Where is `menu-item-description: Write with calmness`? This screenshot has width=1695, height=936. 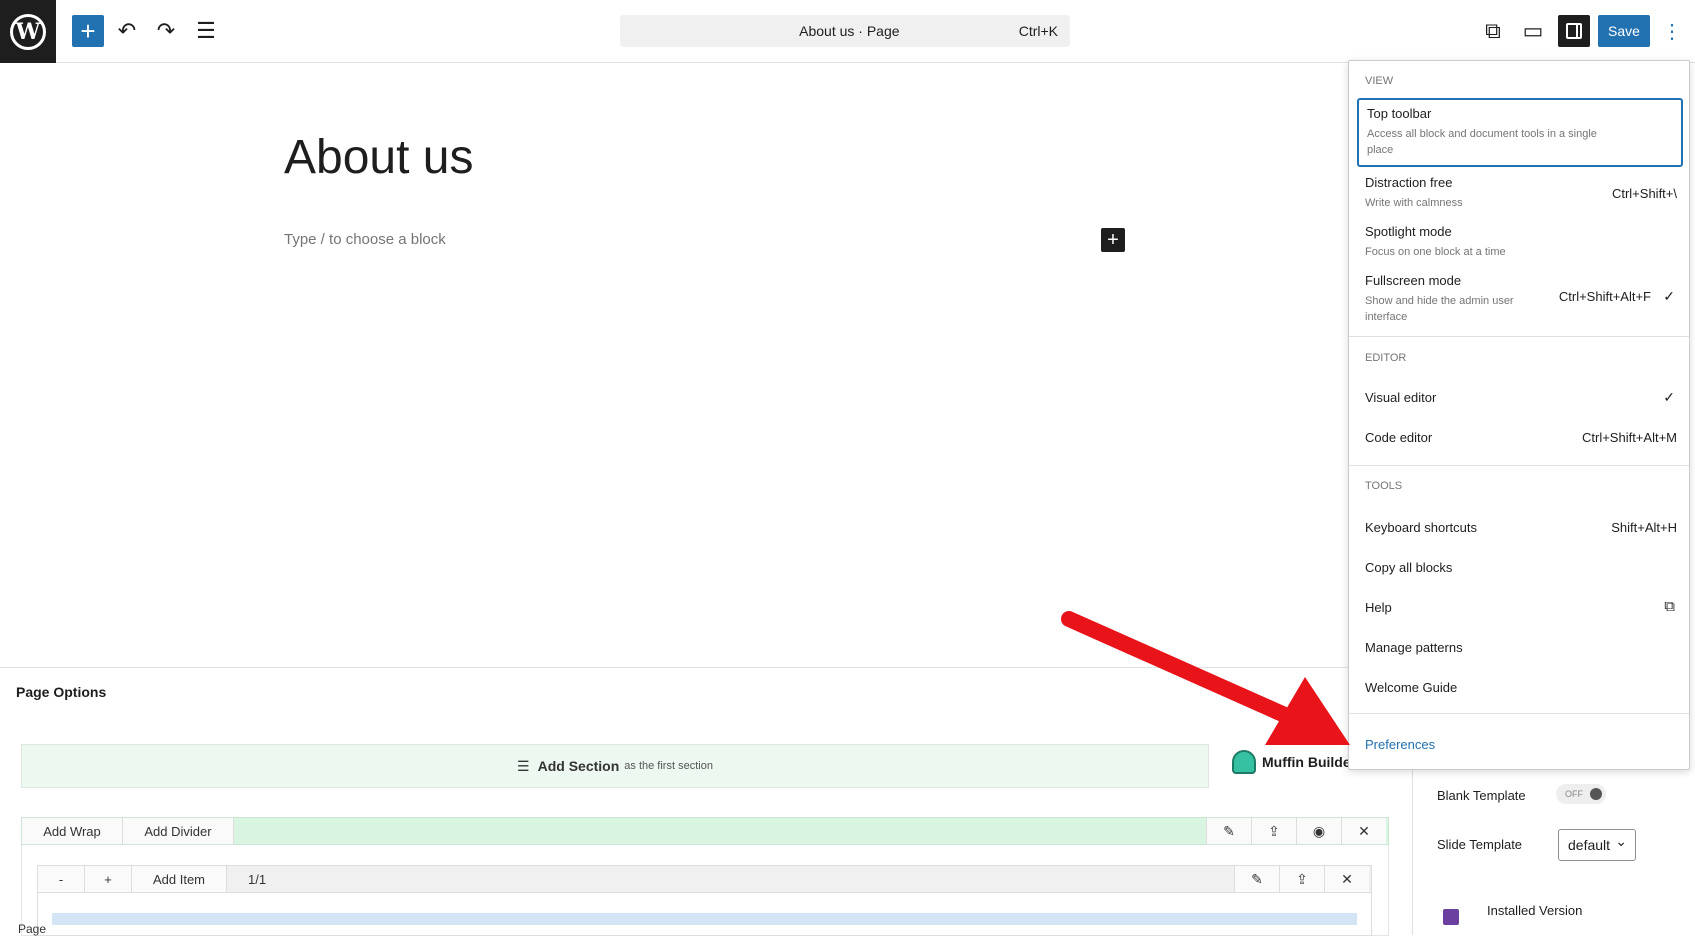
menu-item-description: Write with calmness is located at coordinates (1414, 203).